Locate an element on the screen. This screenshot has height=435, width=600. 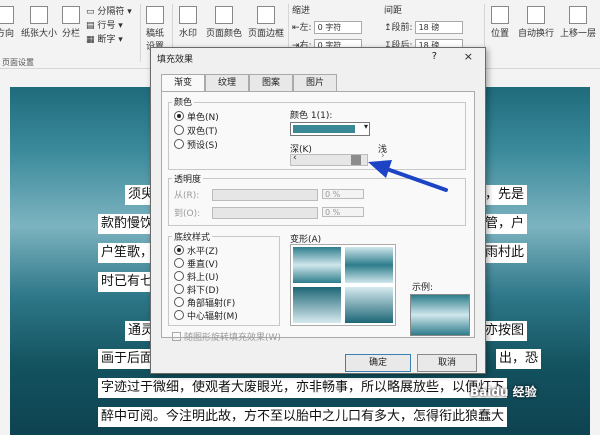
radio-one-color: 单色(N) is located at coordinates (196, 116).